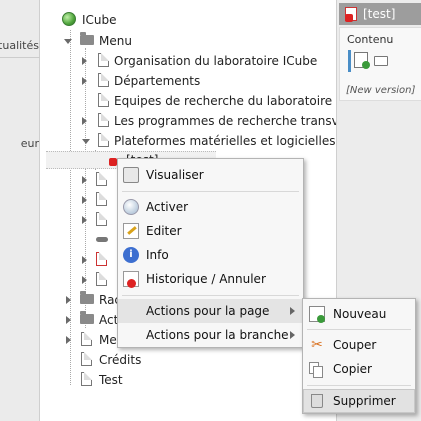 The image size is (421, 421). I want to click on tree-node-menu: Menu, so click(124, 41).